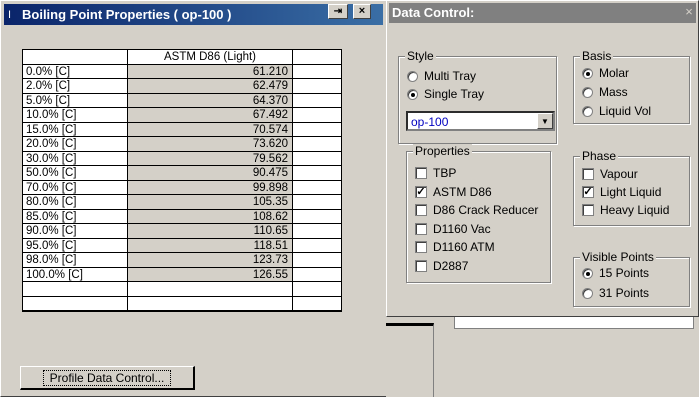  What do you see at coordinates (75, 216) in the screenshot?
I see `row-label: 85.0% [C]` at bounding box center [75, 216].